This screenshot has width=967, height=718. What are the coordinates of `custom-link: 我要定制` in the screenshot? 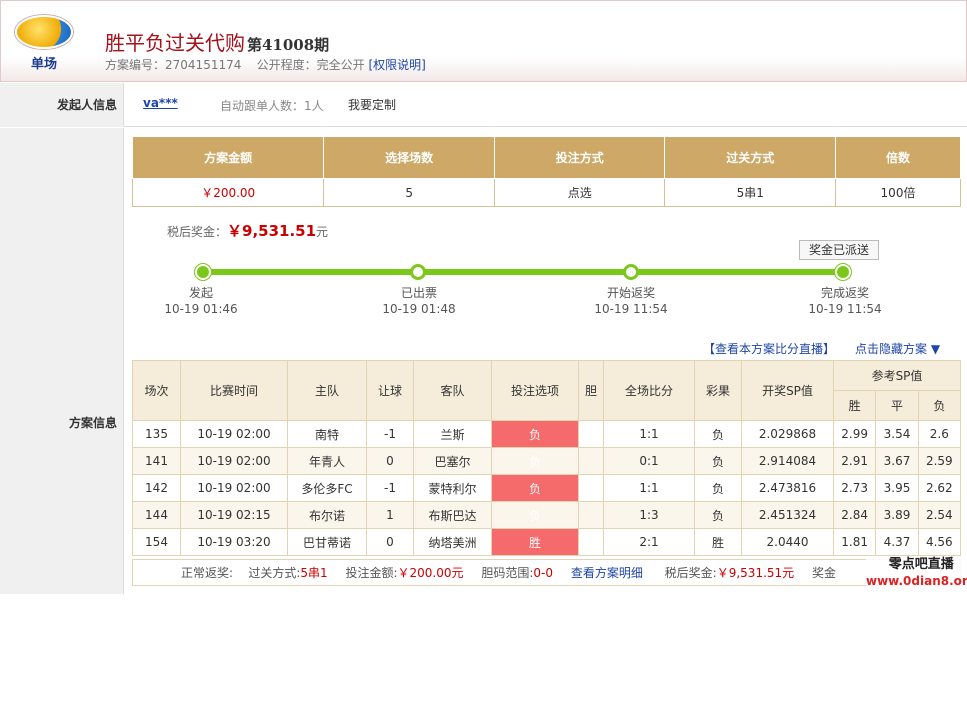 It's located at (372, 104).